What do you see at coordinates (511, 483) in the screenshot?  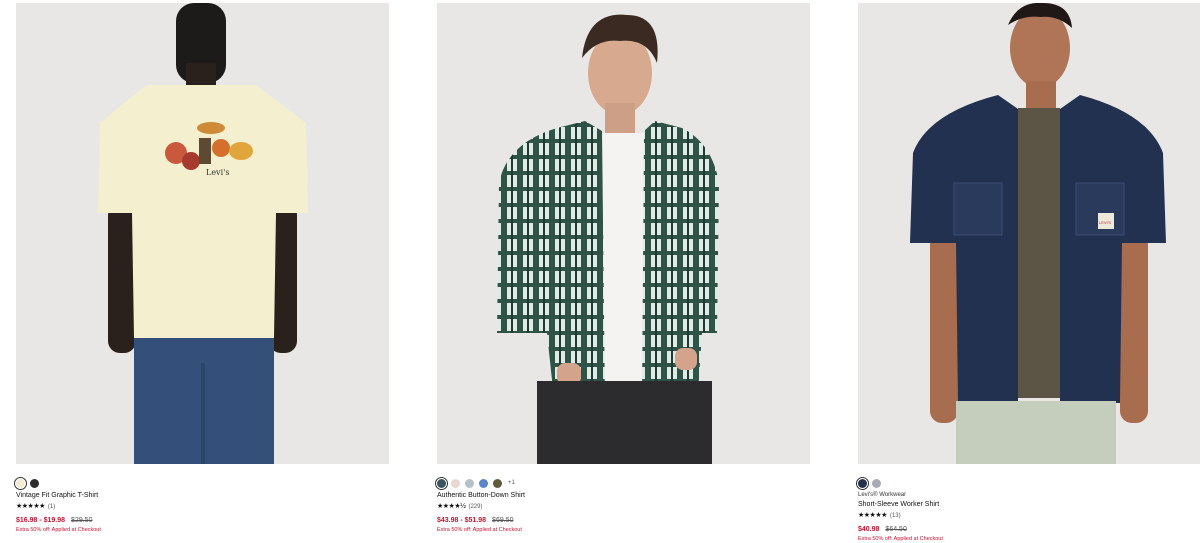 I see `more-colors: +1` at bounding box center [511, 483].